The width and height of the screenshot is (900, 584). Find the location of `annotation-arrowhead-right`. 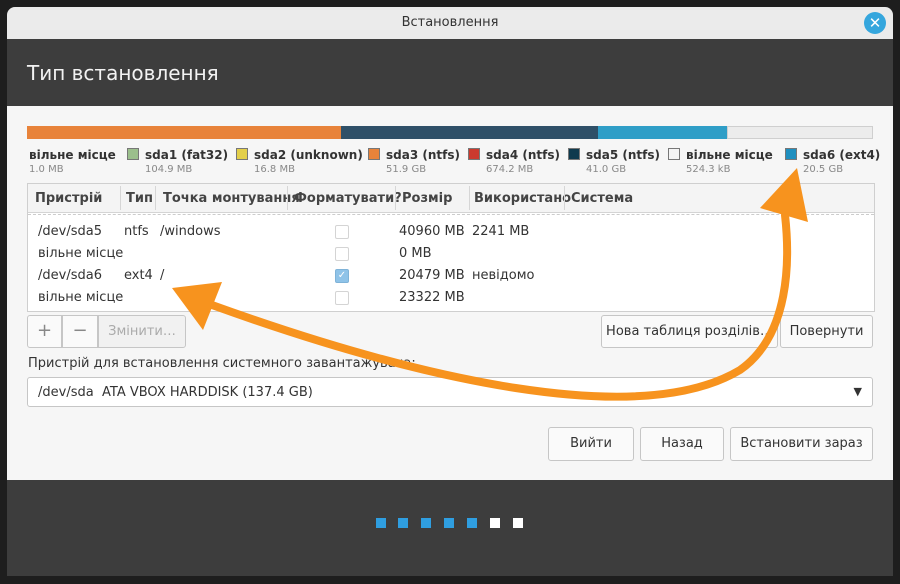

annotation-arrowhead-right is located at coordinates (784, 195).